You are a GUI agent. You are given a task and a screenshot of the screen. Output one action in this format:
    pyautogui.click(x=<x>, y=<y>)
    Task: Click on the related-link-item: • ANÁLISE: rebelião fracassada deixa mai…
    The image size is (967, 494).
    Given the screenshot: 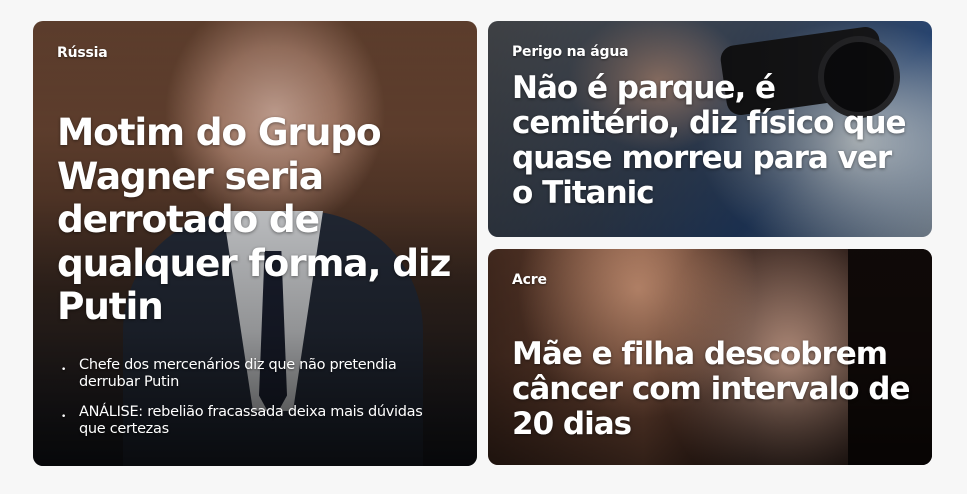 What is the action you would take?
    pyautogui.click(x=249, y=421)
    